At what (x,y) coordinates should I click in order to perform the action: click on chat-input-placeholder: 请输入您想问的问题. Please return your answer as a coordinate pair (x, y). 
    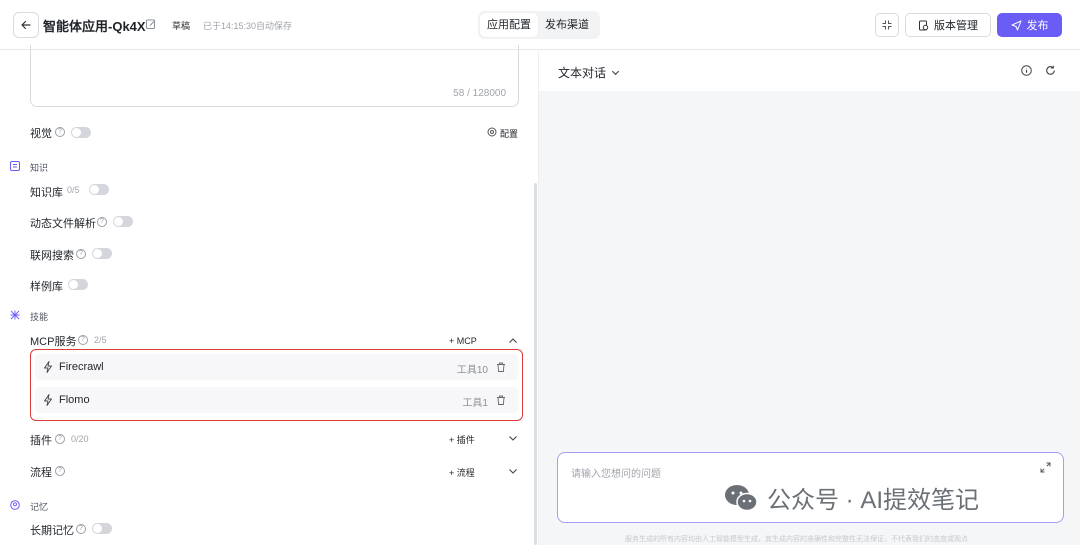
    Looking at the image, I should click on (616, 474).